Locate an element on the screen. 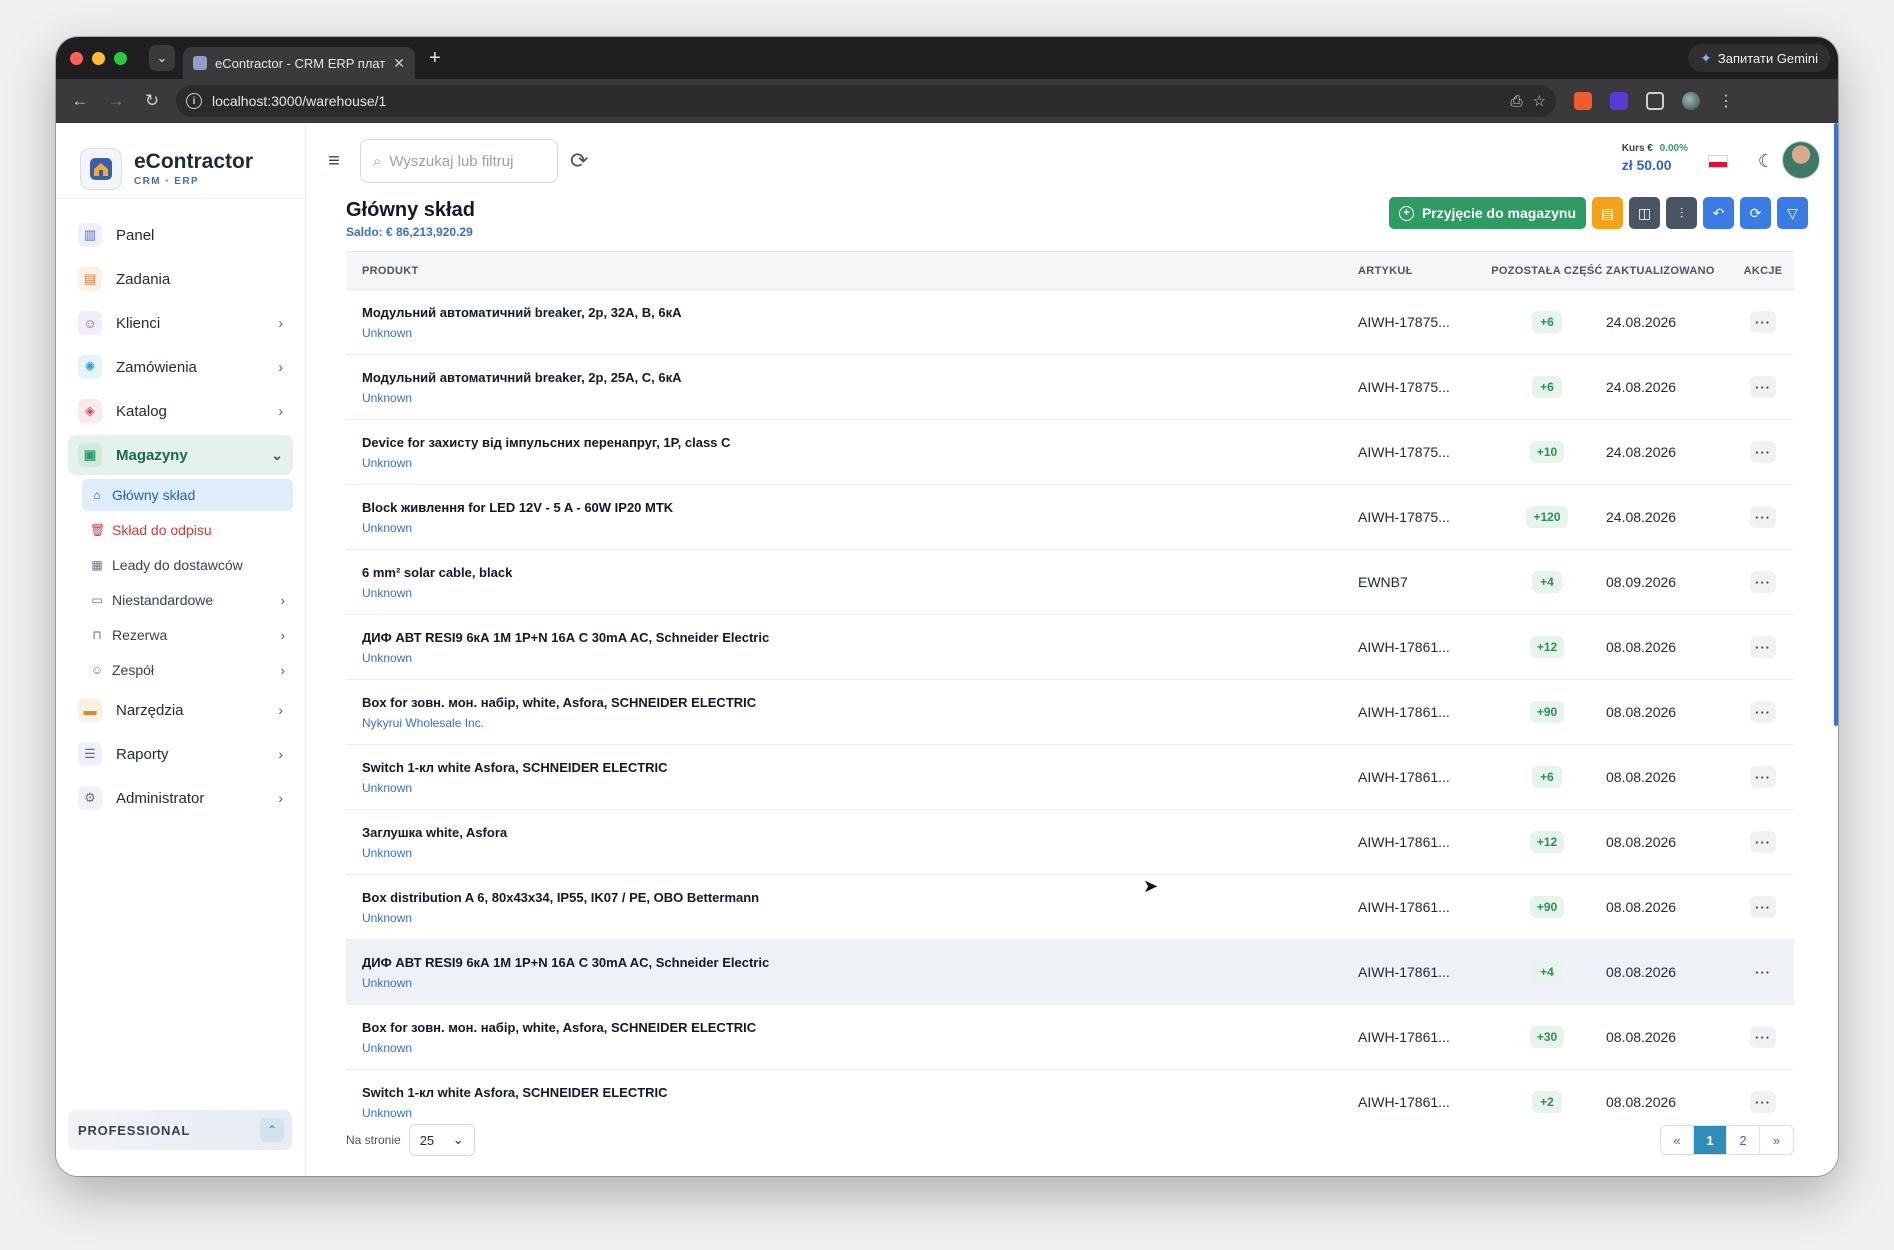 This screenshot has height=1250, width=1894. close-tab-icon: ✕ is located at coordinates (399, 63).